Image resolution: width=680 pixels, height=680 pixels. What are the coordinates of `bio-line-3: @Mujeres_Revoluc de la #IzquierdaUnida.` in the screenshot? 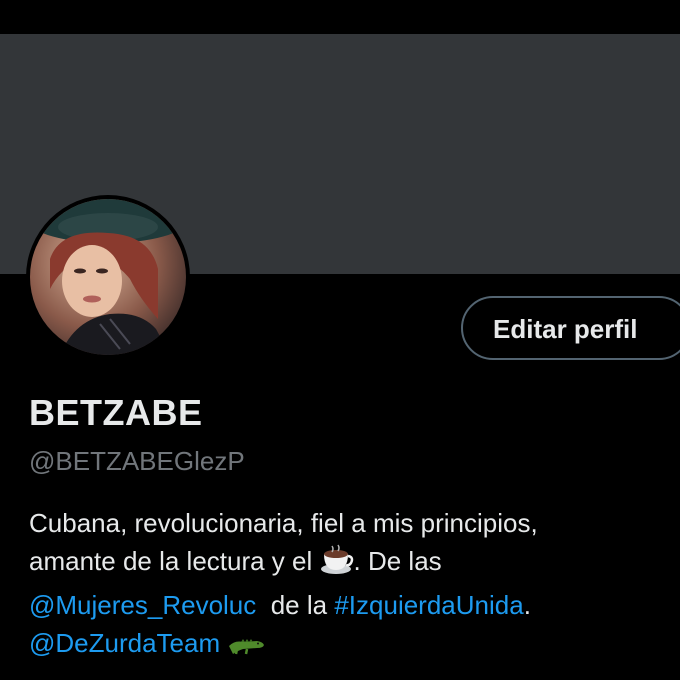 It's located at (349, 605).